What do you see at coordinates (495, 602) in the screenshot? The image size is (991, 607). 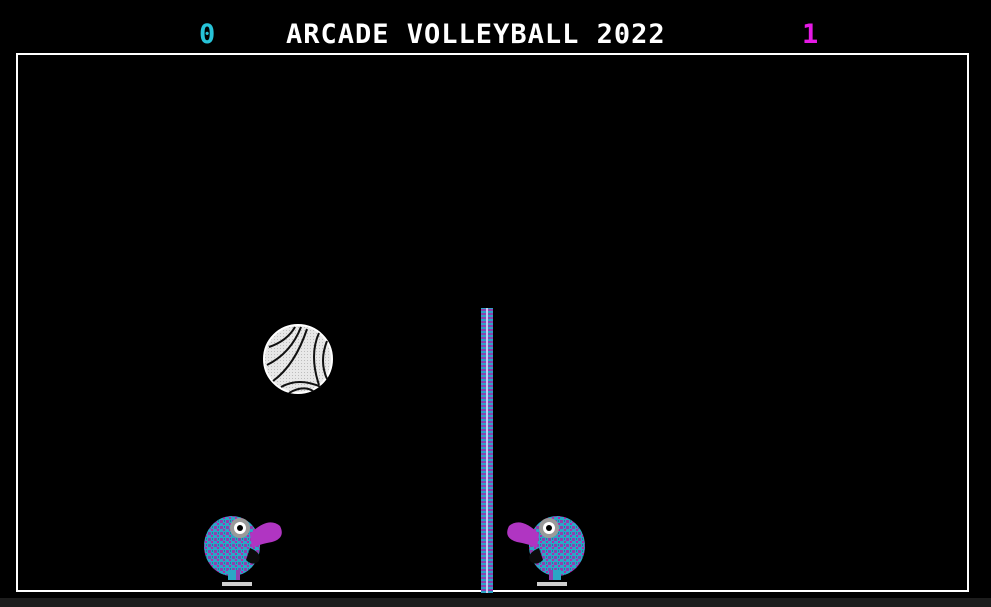 I see `window-bottom-edge` at bounding box center [495, 602].